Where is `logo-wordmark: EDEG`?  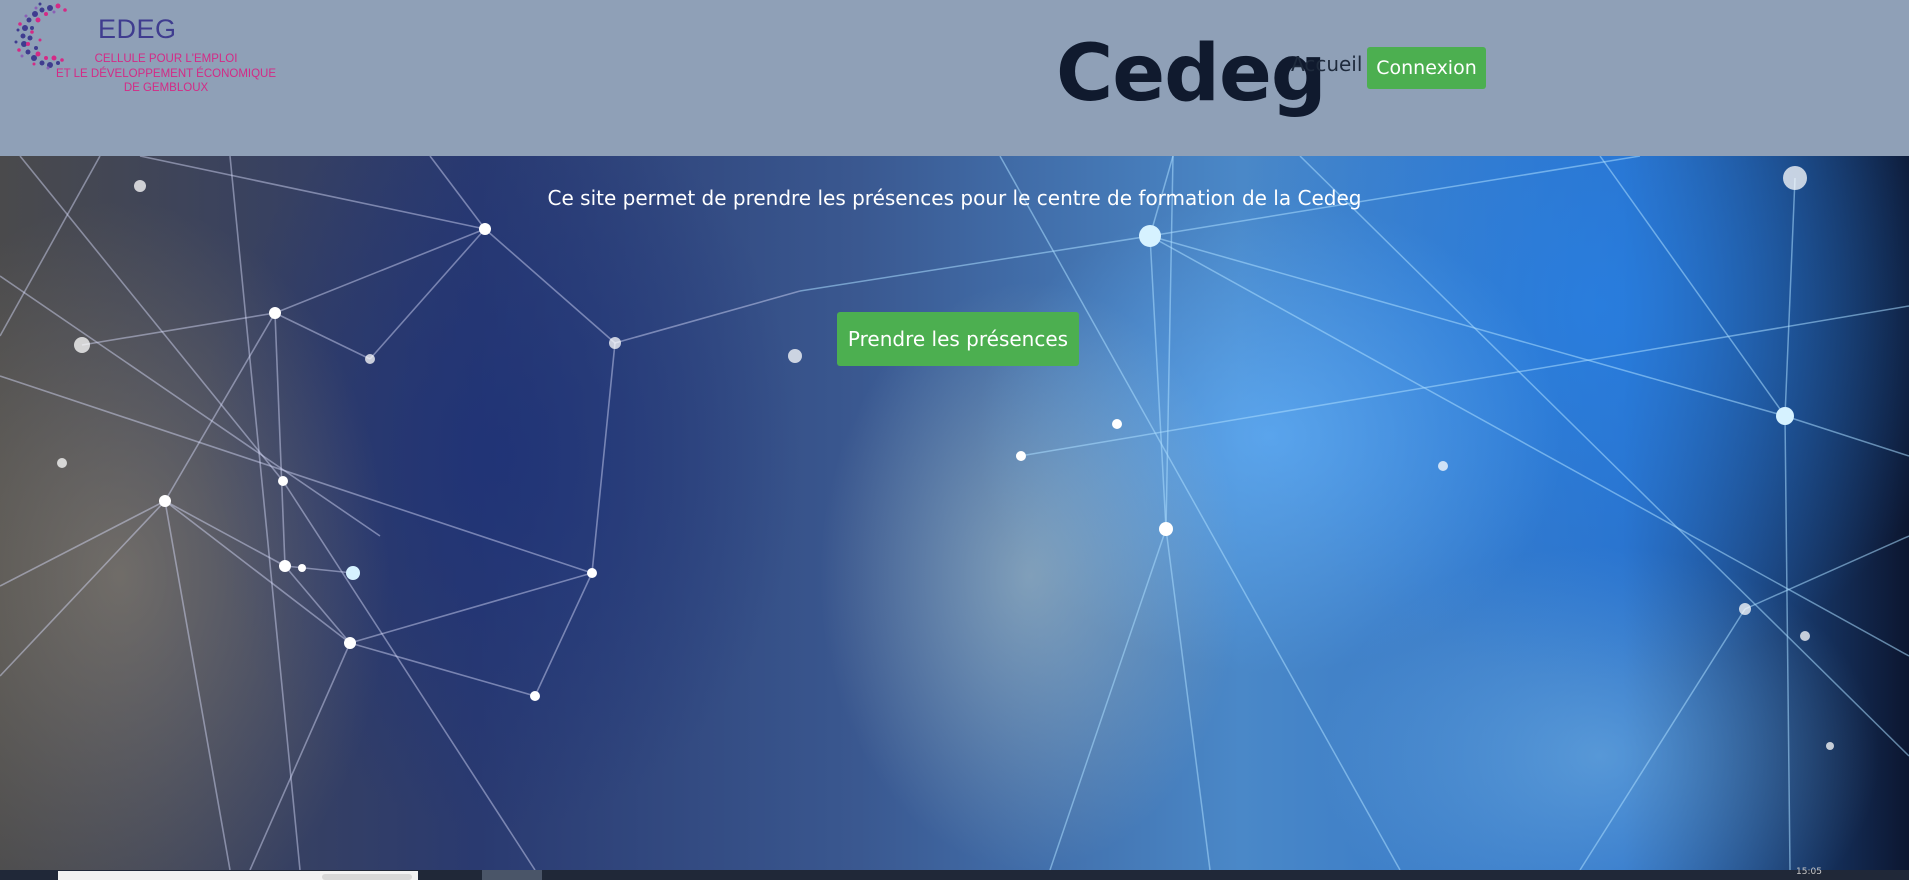
logo-wordmark: EDEG is located at coordinates (137, 29).